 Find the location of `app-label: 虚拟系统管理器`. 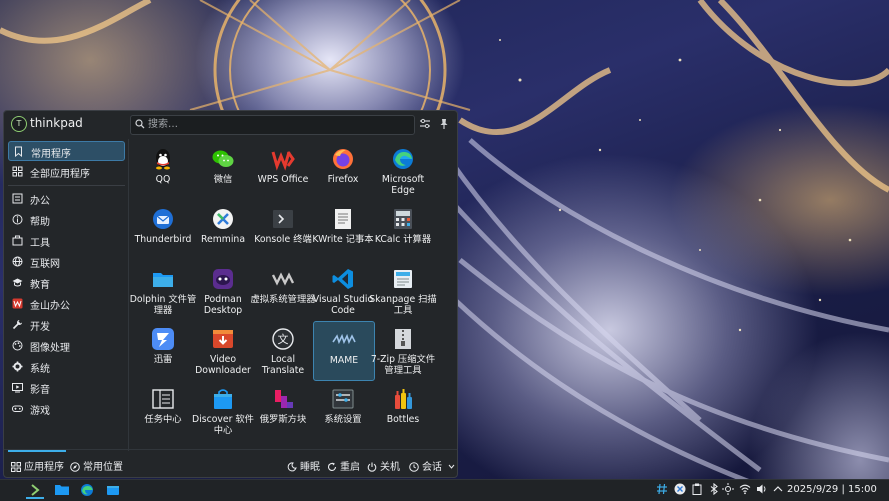

app-label: 虚拟系统管理器 is located at coordinates (283, 299).